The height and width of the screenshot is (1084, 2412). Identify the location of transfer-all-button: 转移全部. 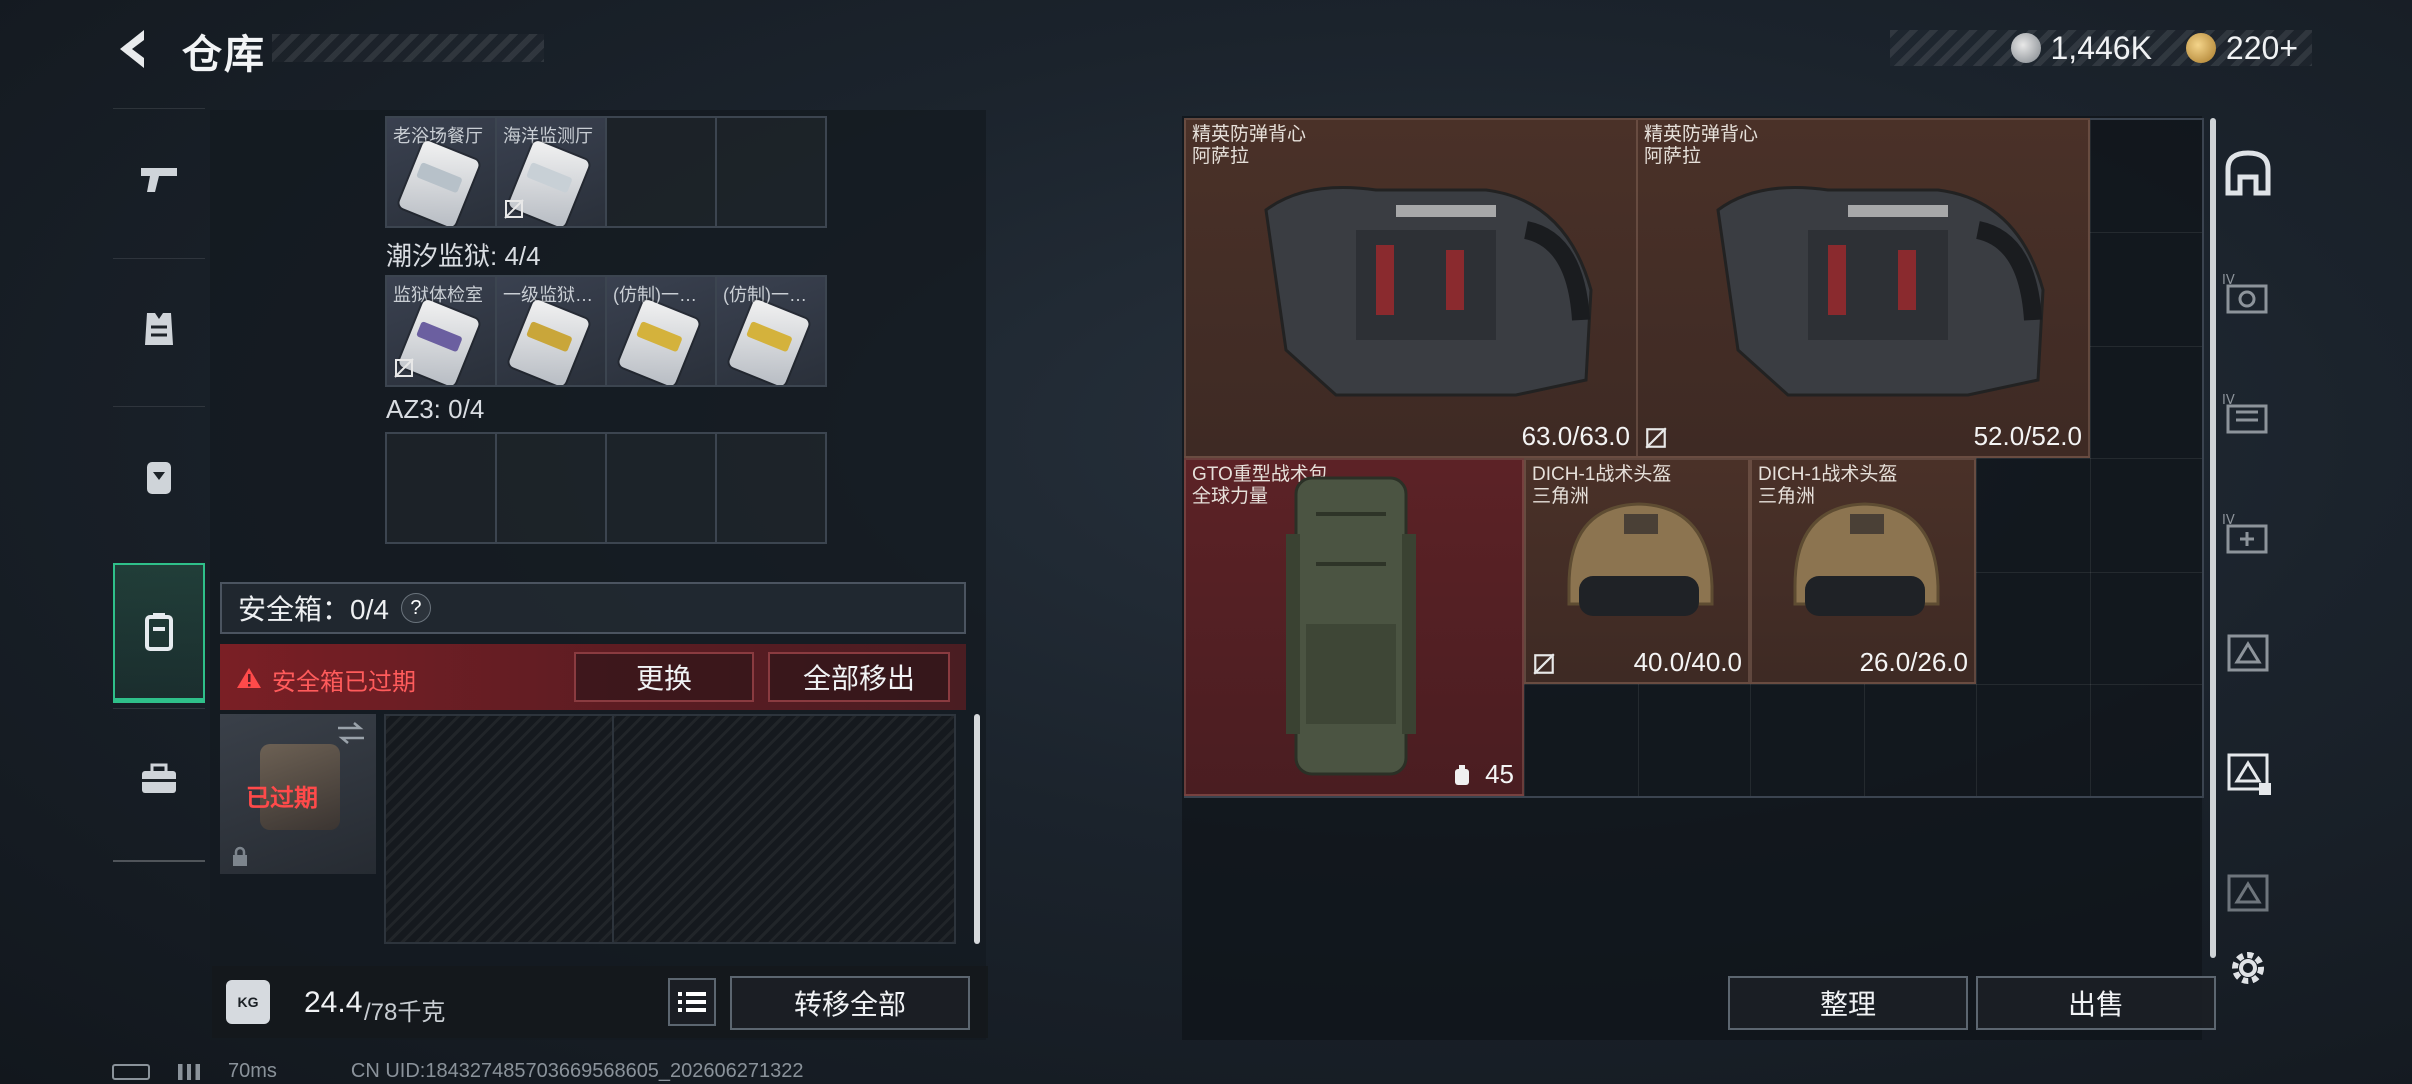
(850, 1003).